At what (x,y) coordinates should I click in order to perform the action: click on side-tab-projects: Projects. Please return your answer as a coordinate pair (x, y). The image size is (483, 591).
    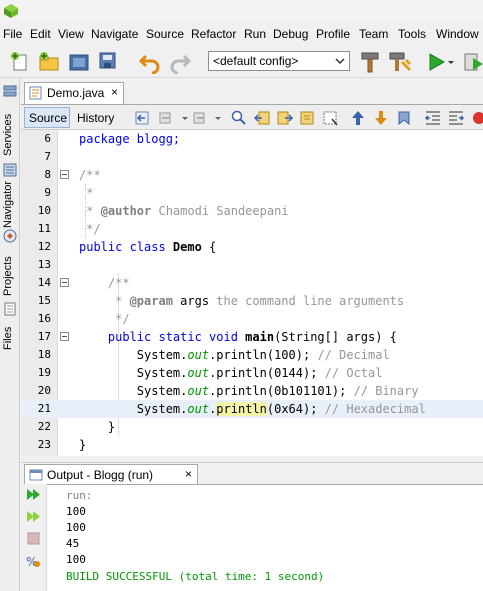
    Looking at the image, I should click on (10, 273).